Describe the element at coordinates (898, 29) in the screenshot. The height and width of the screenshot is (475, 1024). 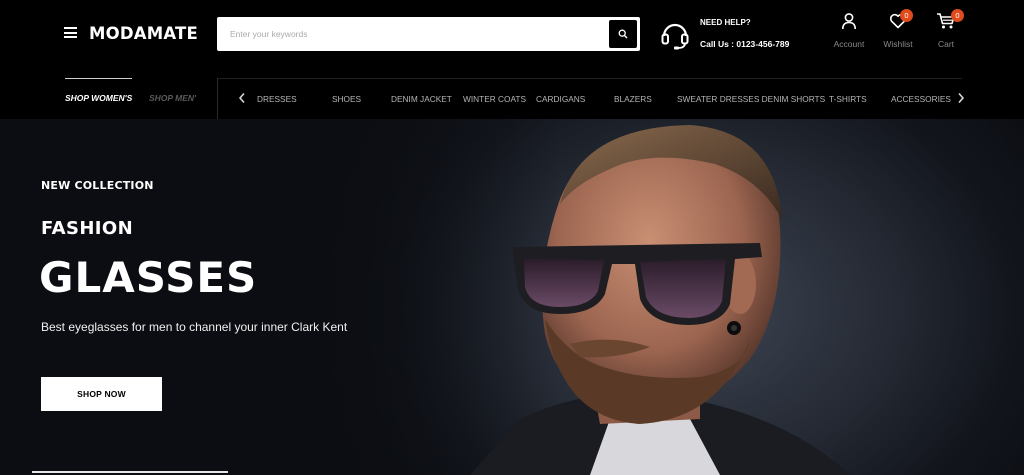
I see `wishlist-button: 0 Wishlist` at that location.